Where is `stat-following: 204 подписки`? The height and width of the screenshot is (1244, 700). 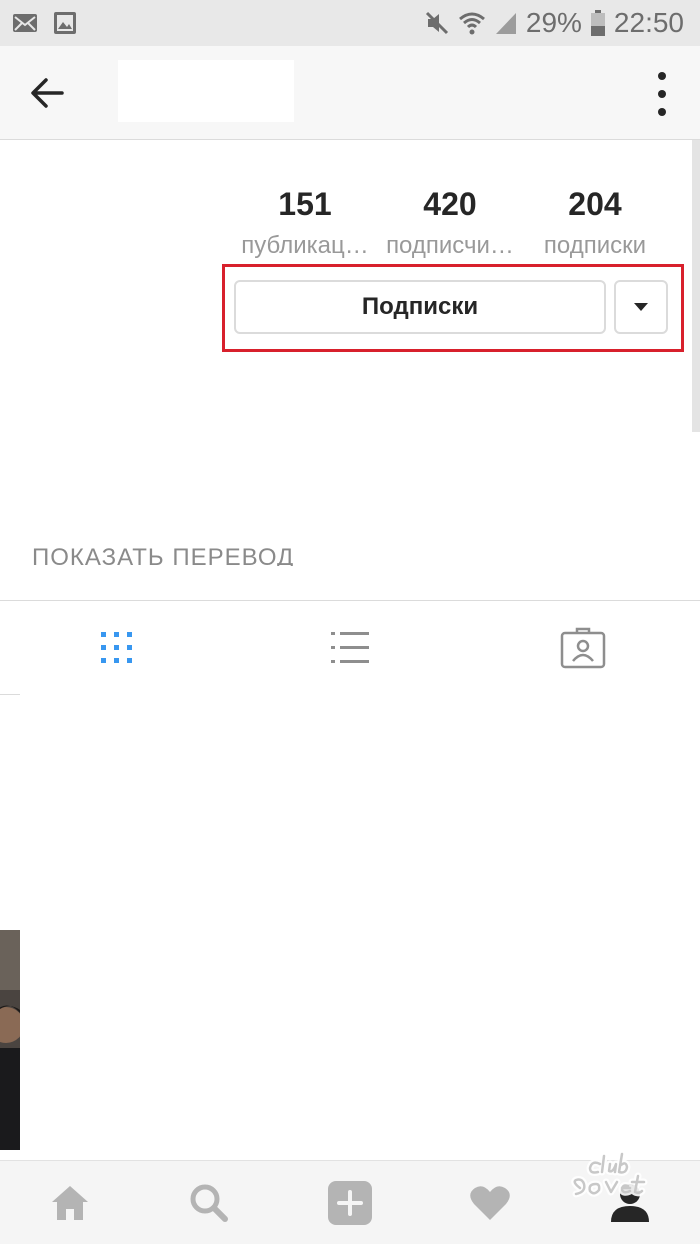 stat-following: 204 подписки is located at coordinates (595, 222).